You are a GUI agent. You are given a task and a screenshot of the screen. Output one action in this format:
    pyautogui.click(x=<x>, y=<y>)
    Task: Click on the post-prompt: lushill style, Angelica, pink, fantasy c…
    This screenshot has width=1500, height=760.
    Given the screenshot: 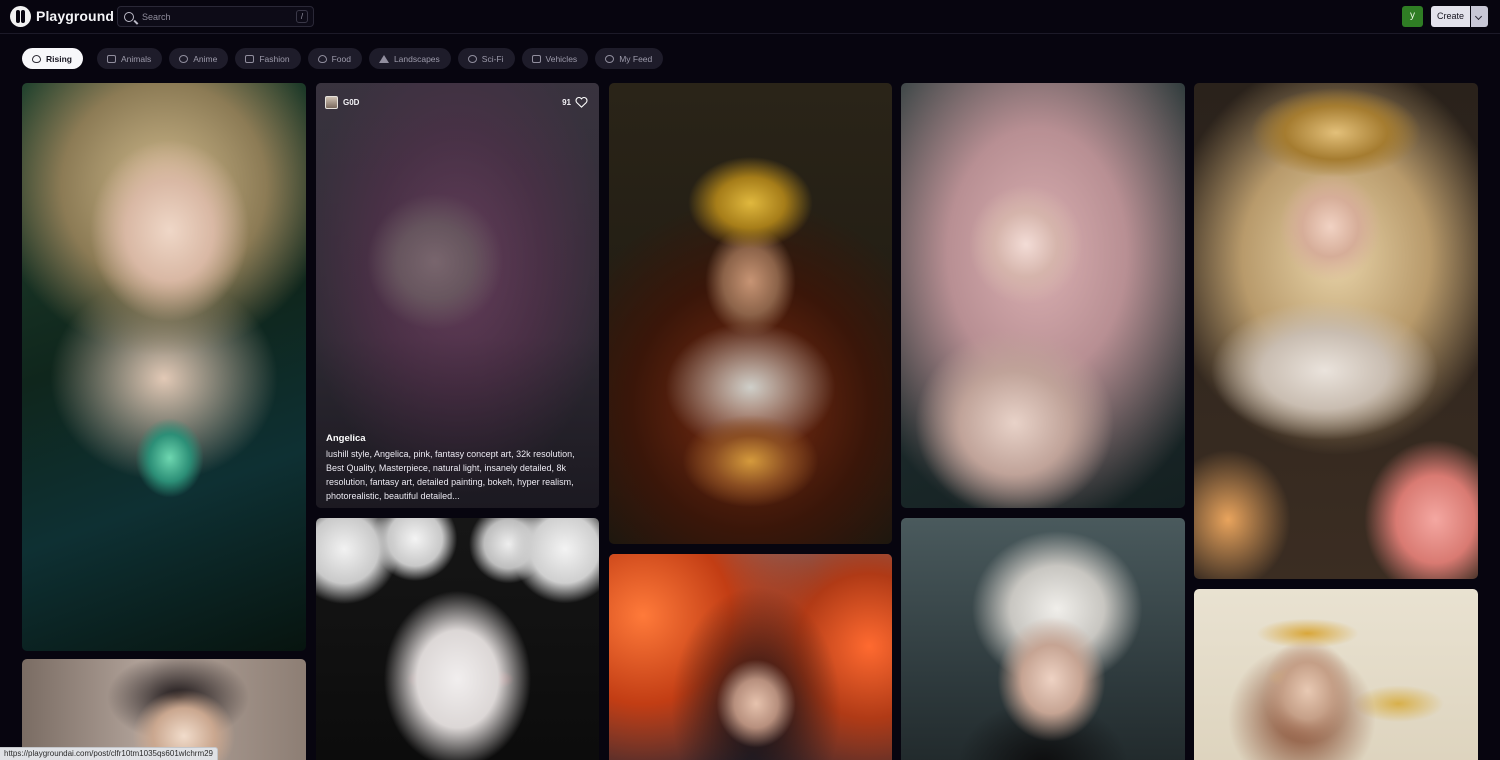 What is the action you would take?
    pyautogui.click(x=450, y=475)
    